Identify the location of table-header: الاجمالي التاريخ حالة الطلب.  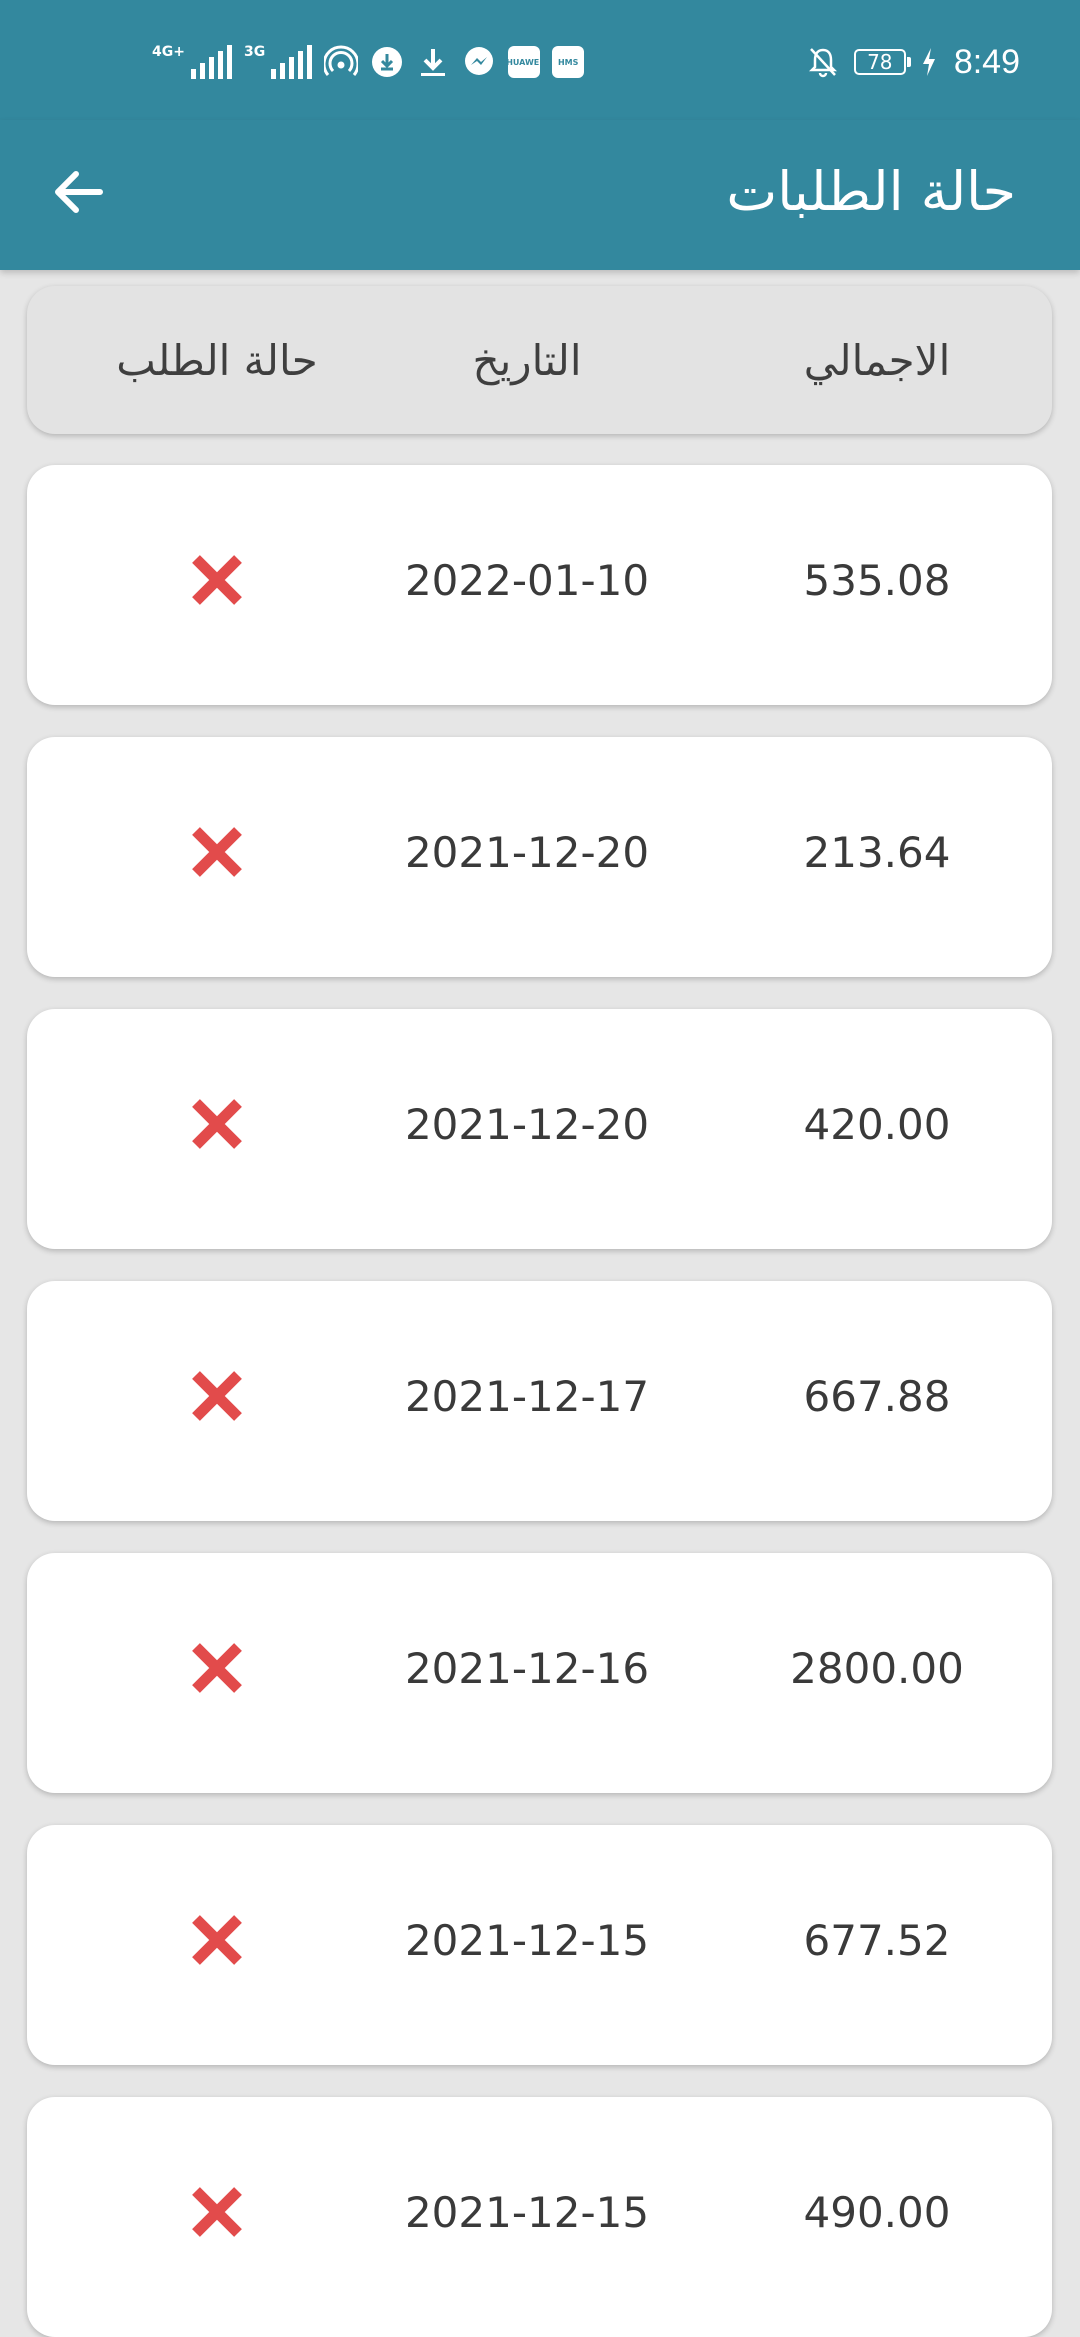
(539, 360).